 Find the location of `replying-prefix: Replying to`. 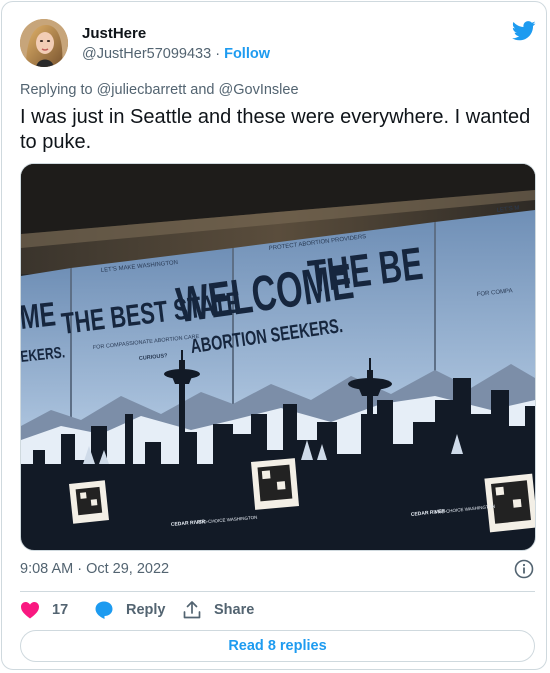

replying-prefix: Replying to is located at coordinates (56, 90).